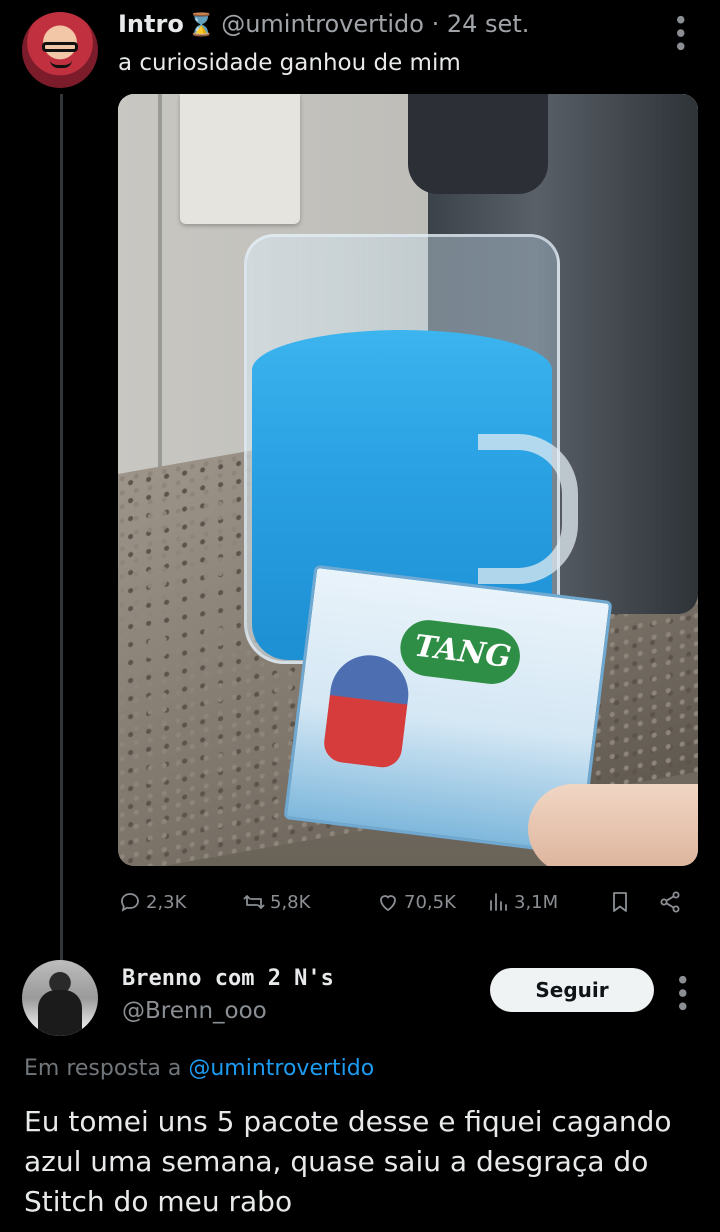 The width and height of the screenshot is (720, 1232). Describe the element at coordinates (289, 63) in the screenshot. I see `tweet-text: a curiosidade ganhou de mim` at that location.